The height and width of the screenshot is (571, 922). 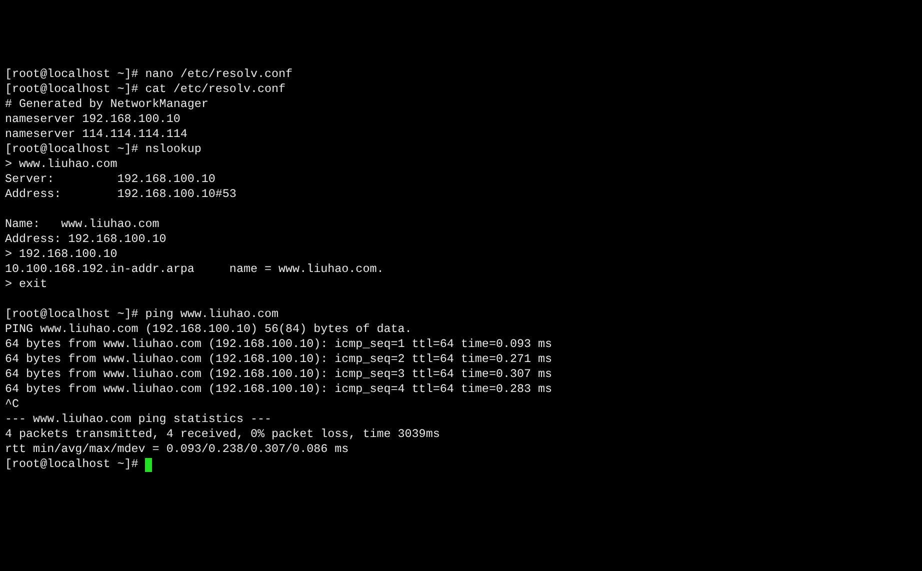 What do you see at coordinates (120, 194) in the screenshot?
I see `terminal-line: Address: 192.168.100.10#53` at bounding box center [120, 194].